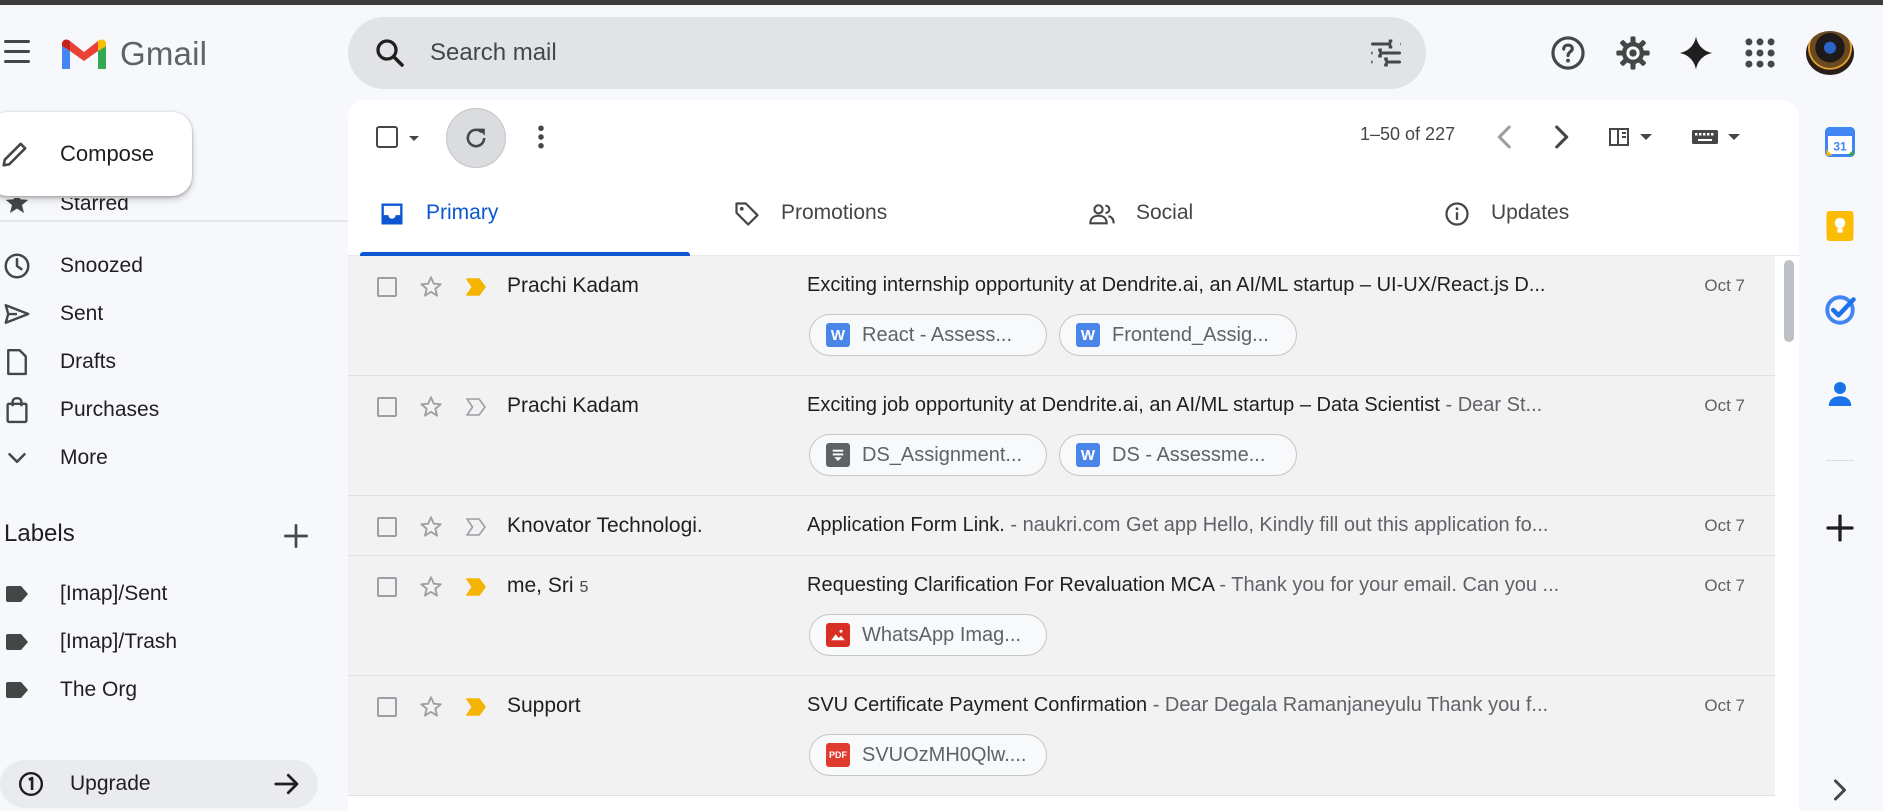  What do you see at coordinates (977, 705) in the screenshot?
I see `email-subject: SVU Certificate Payment Confirmation` at bounding box center [977, 705].